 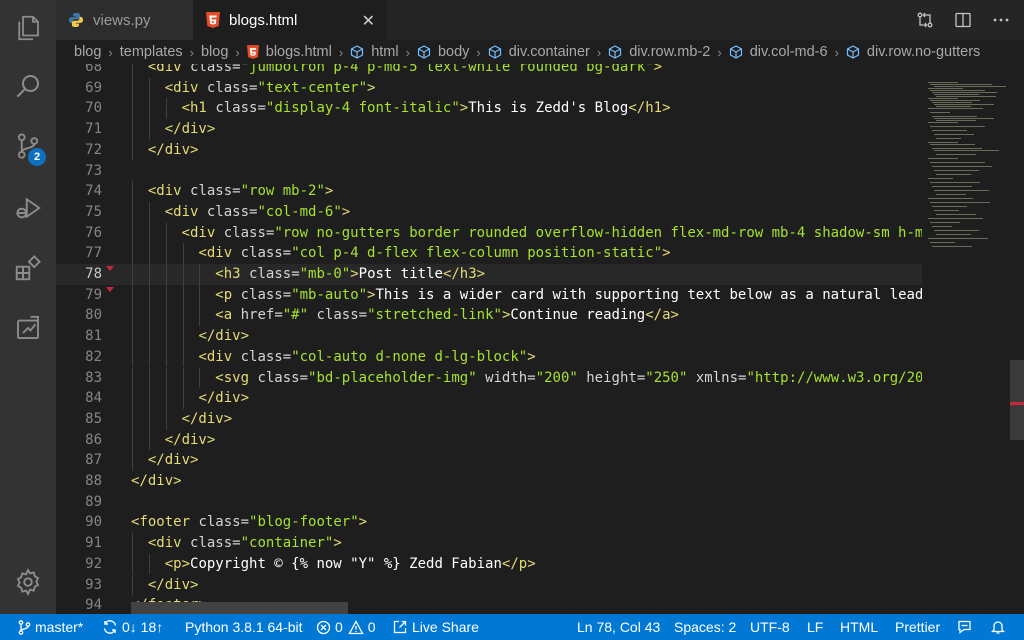 What do you see at coordinates (539, 52) in the screenshot?
I see `breadcrumb-item: div.container` at bounding box center [539, 52].